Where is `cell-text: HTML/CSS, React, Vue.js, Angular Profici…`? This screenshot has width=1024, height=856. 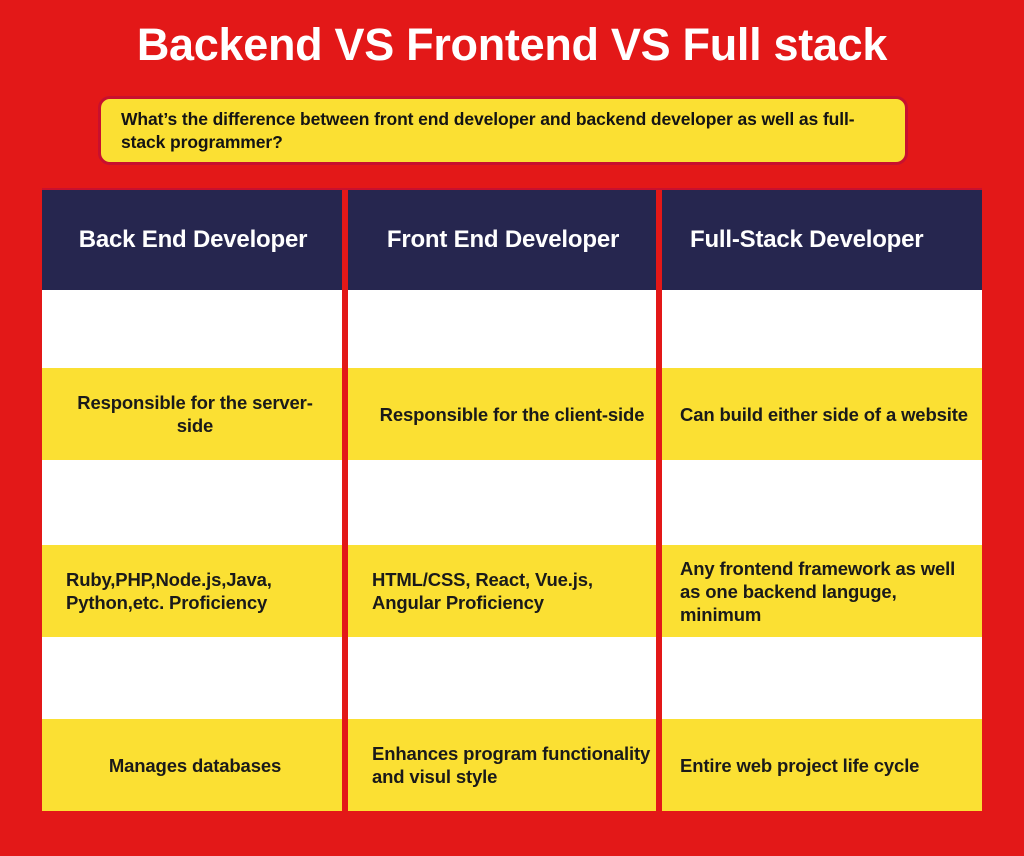 cell-text: HTML/CSS, React, Vue.js, Angular Profici… is located at coordinates (482, 591).